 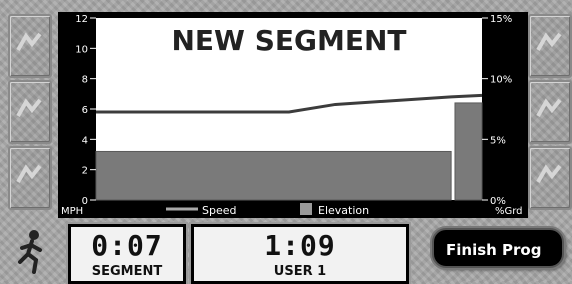 I want to click on left-tick-label: 6, so click(x=85, y=110).